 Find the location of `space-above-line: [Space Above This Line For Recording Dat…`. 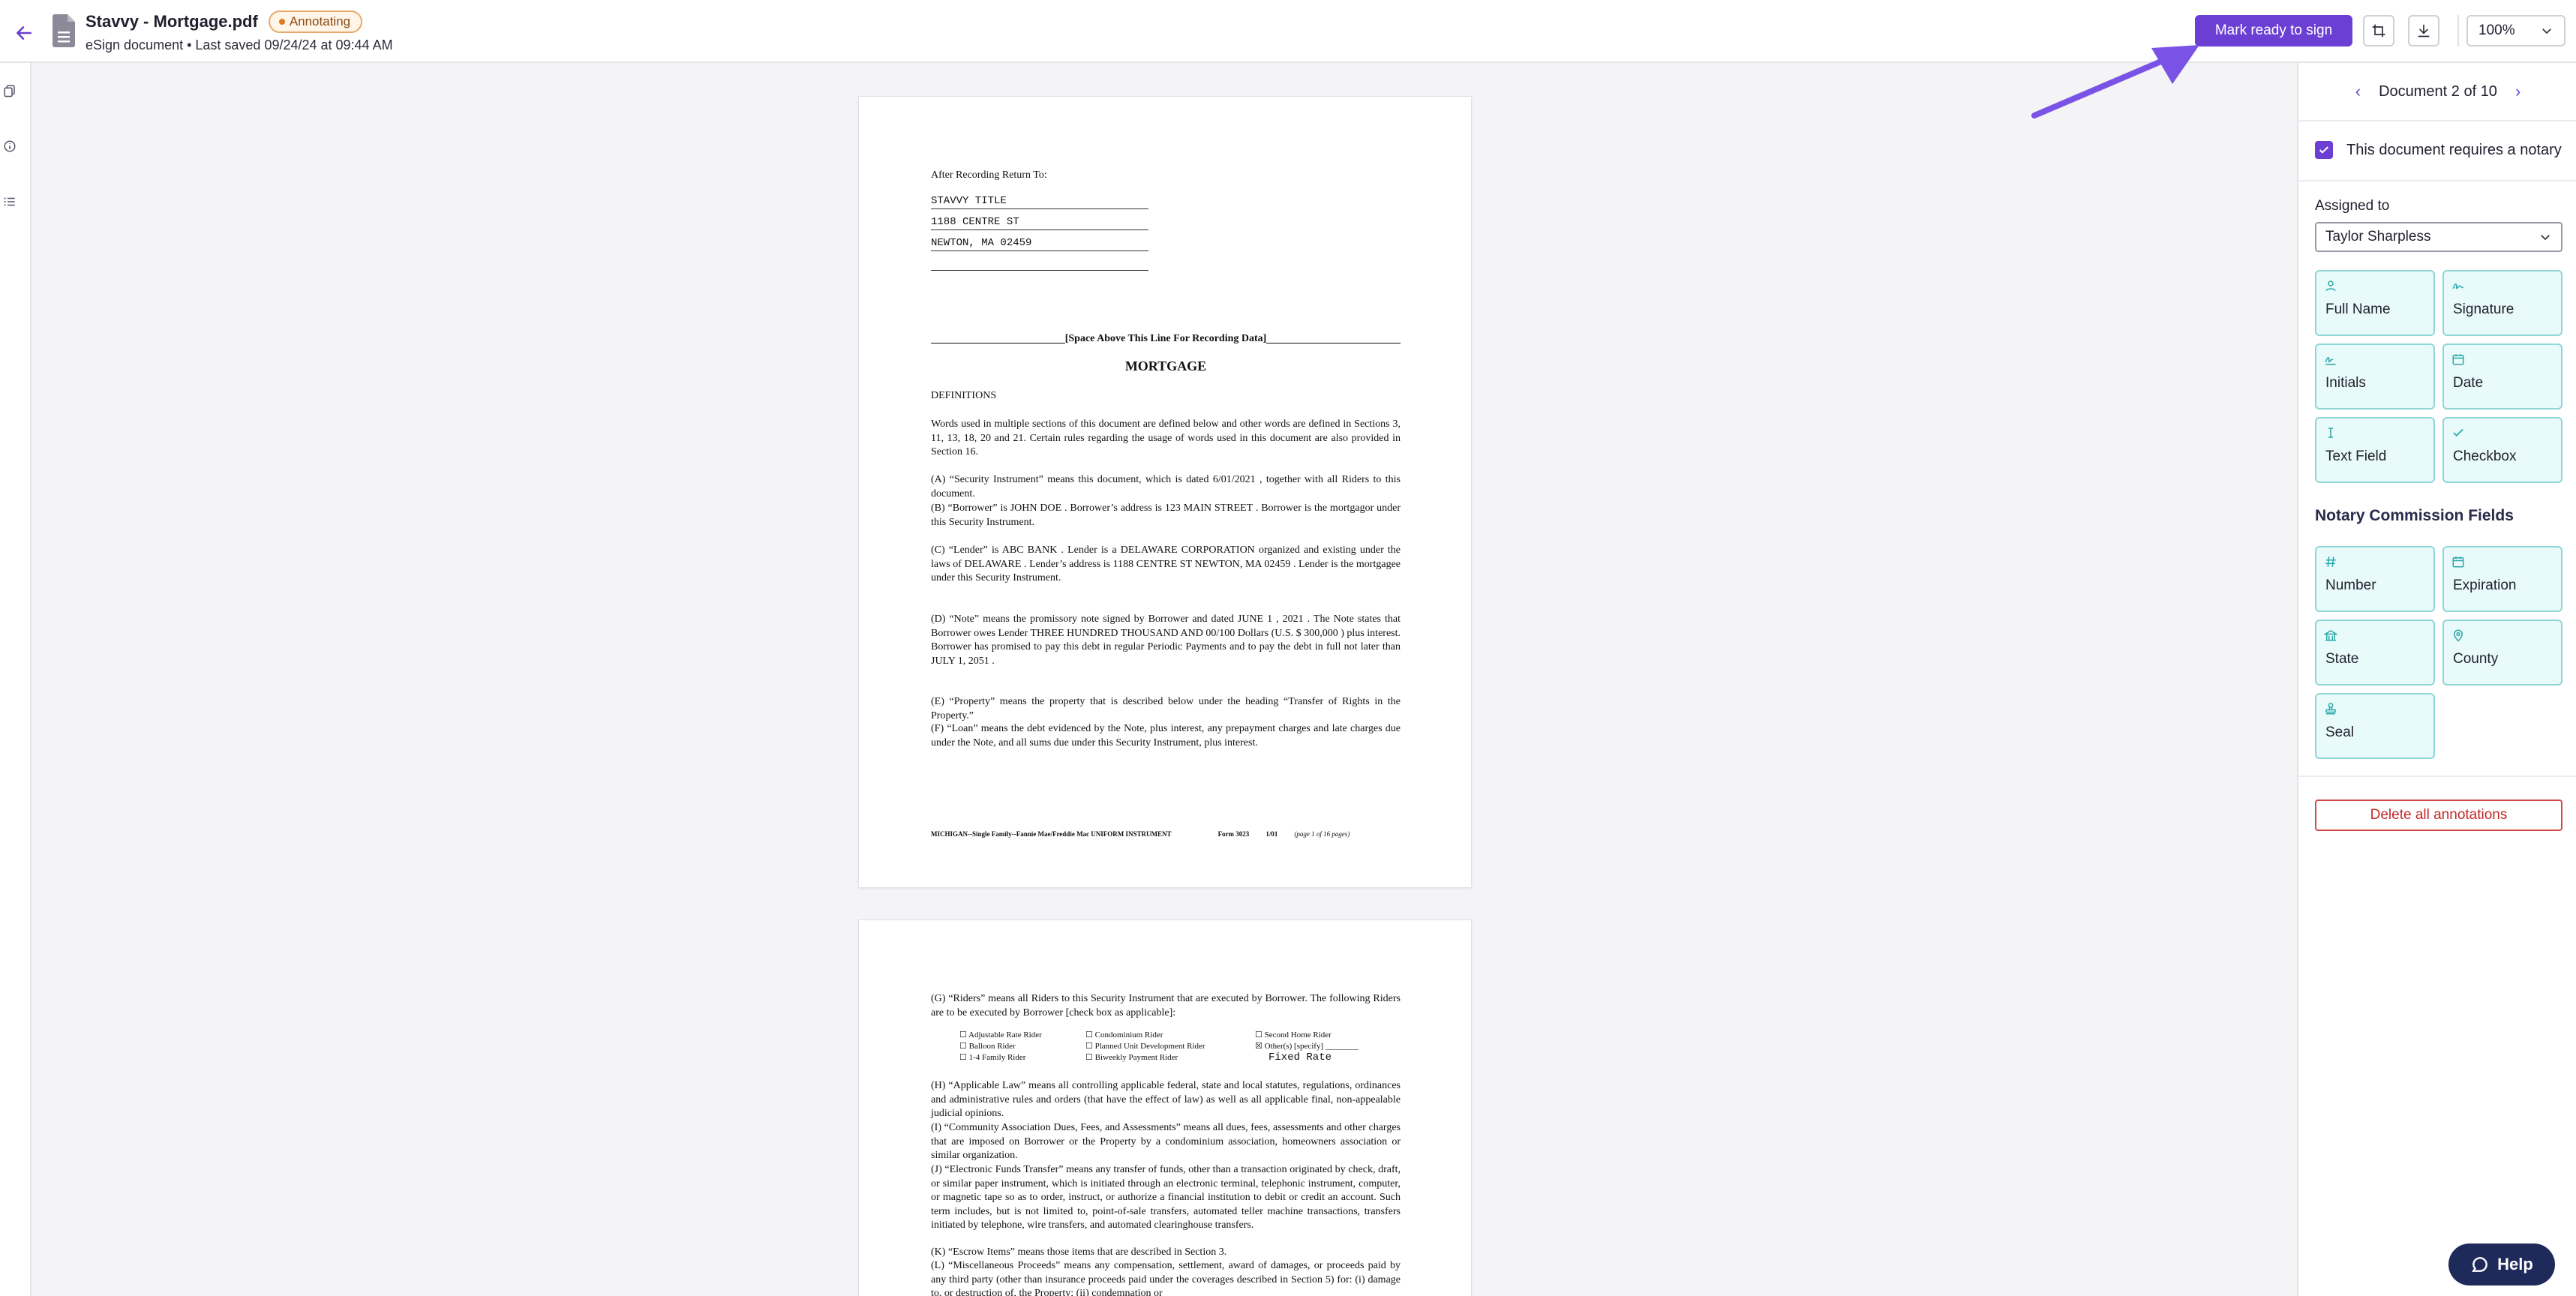

space-above-line: [Space Above This Line For Recording Dat… is located at coordinates (1166, 339).